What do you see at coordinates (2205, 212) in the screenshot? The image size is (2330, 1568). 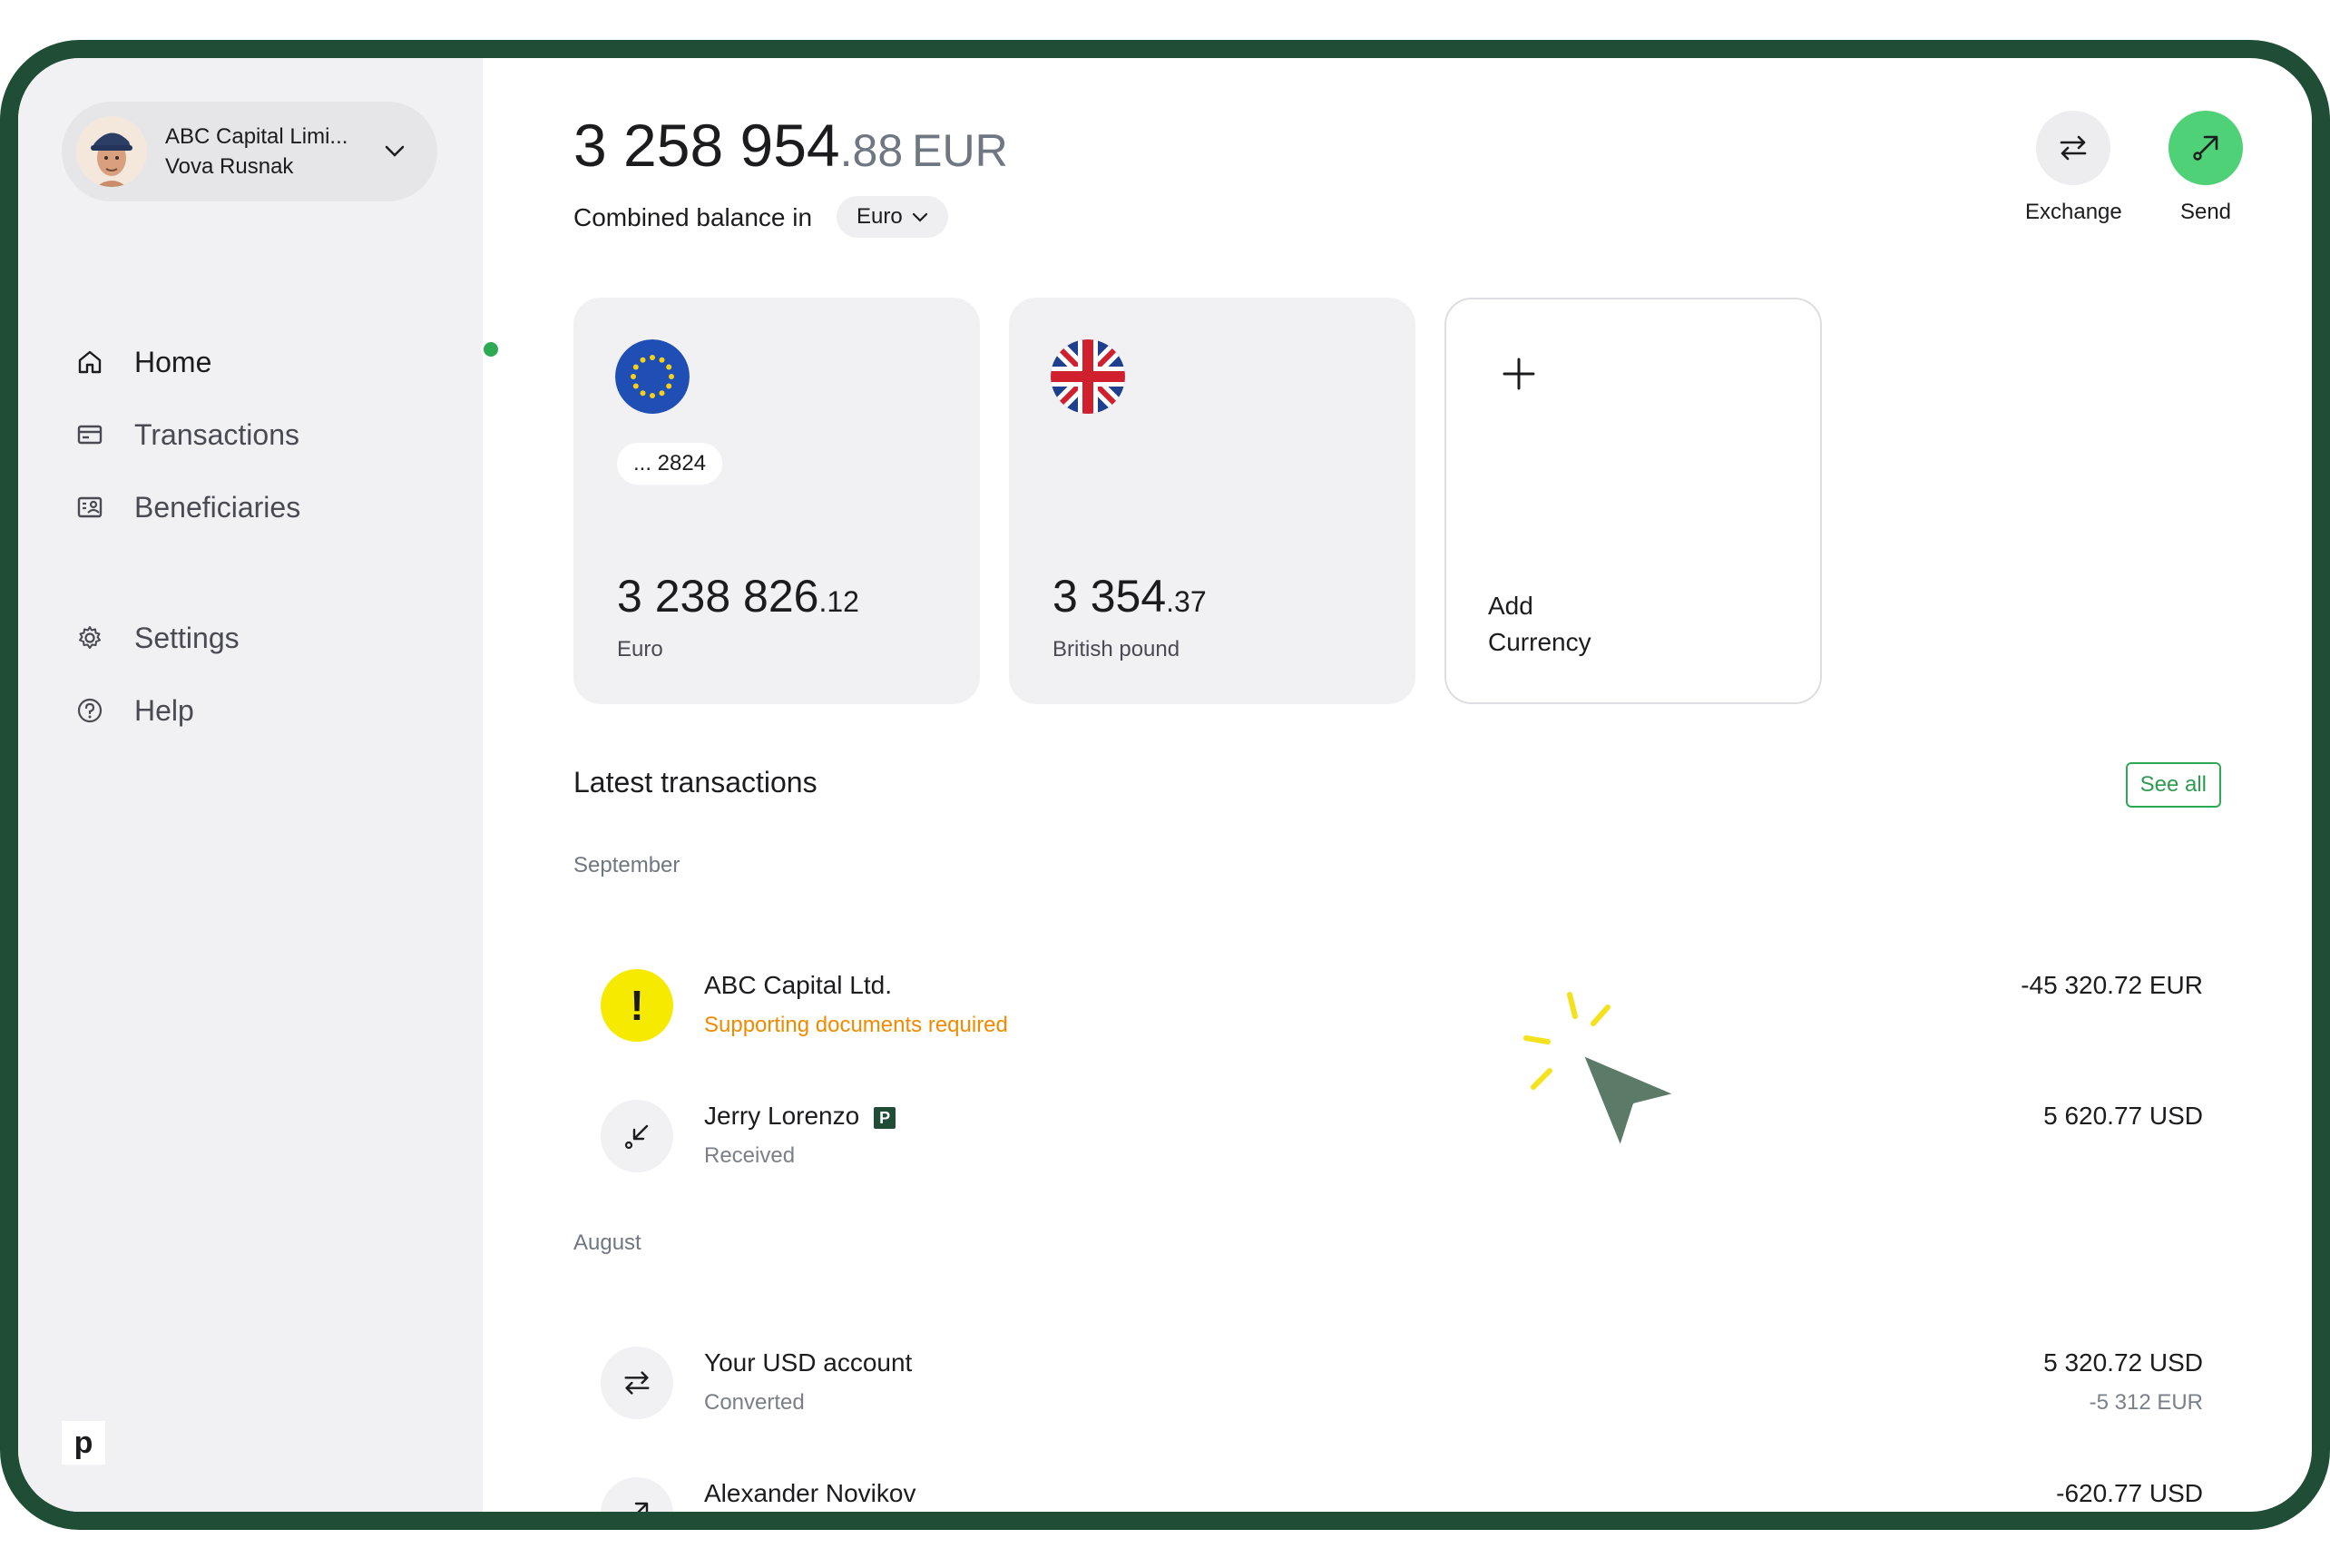 I see `send-label: Send` at bounding box center [2205, 212].